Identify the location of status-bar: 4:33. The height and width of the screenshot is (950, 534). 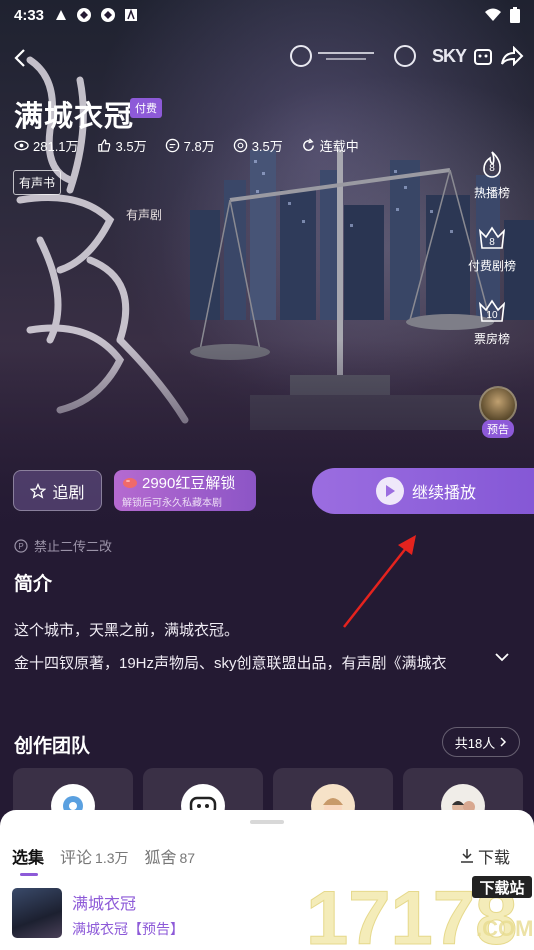
(267, 15).